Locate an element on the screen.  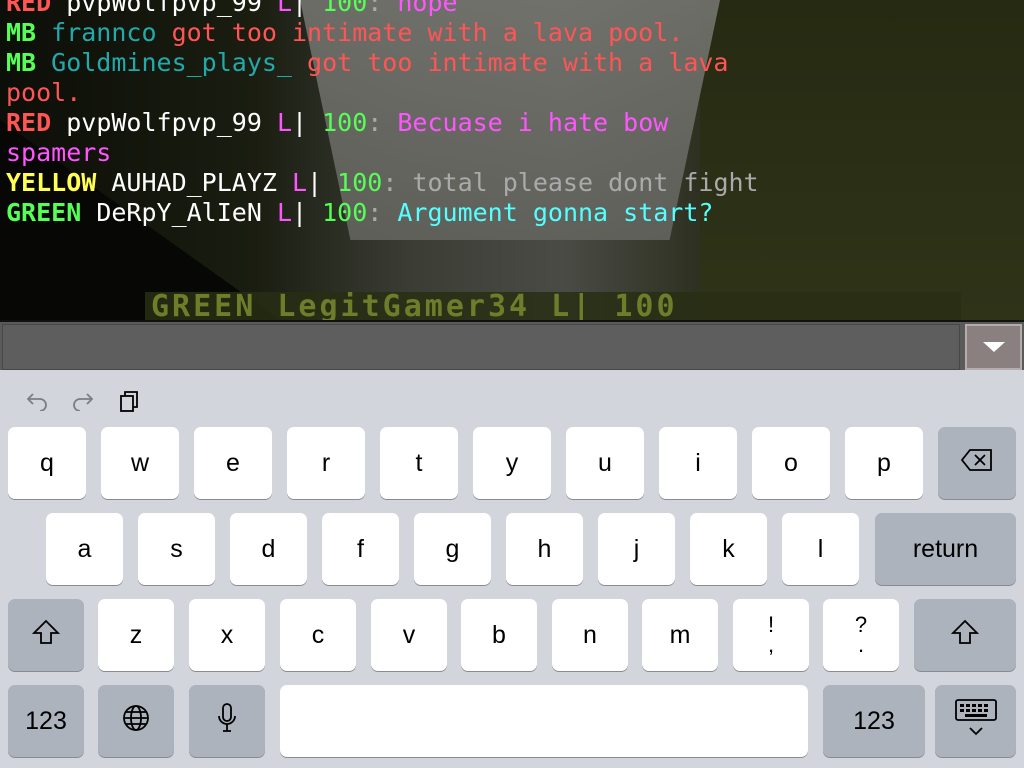
globe-icon is located at coordinates (136, 721).